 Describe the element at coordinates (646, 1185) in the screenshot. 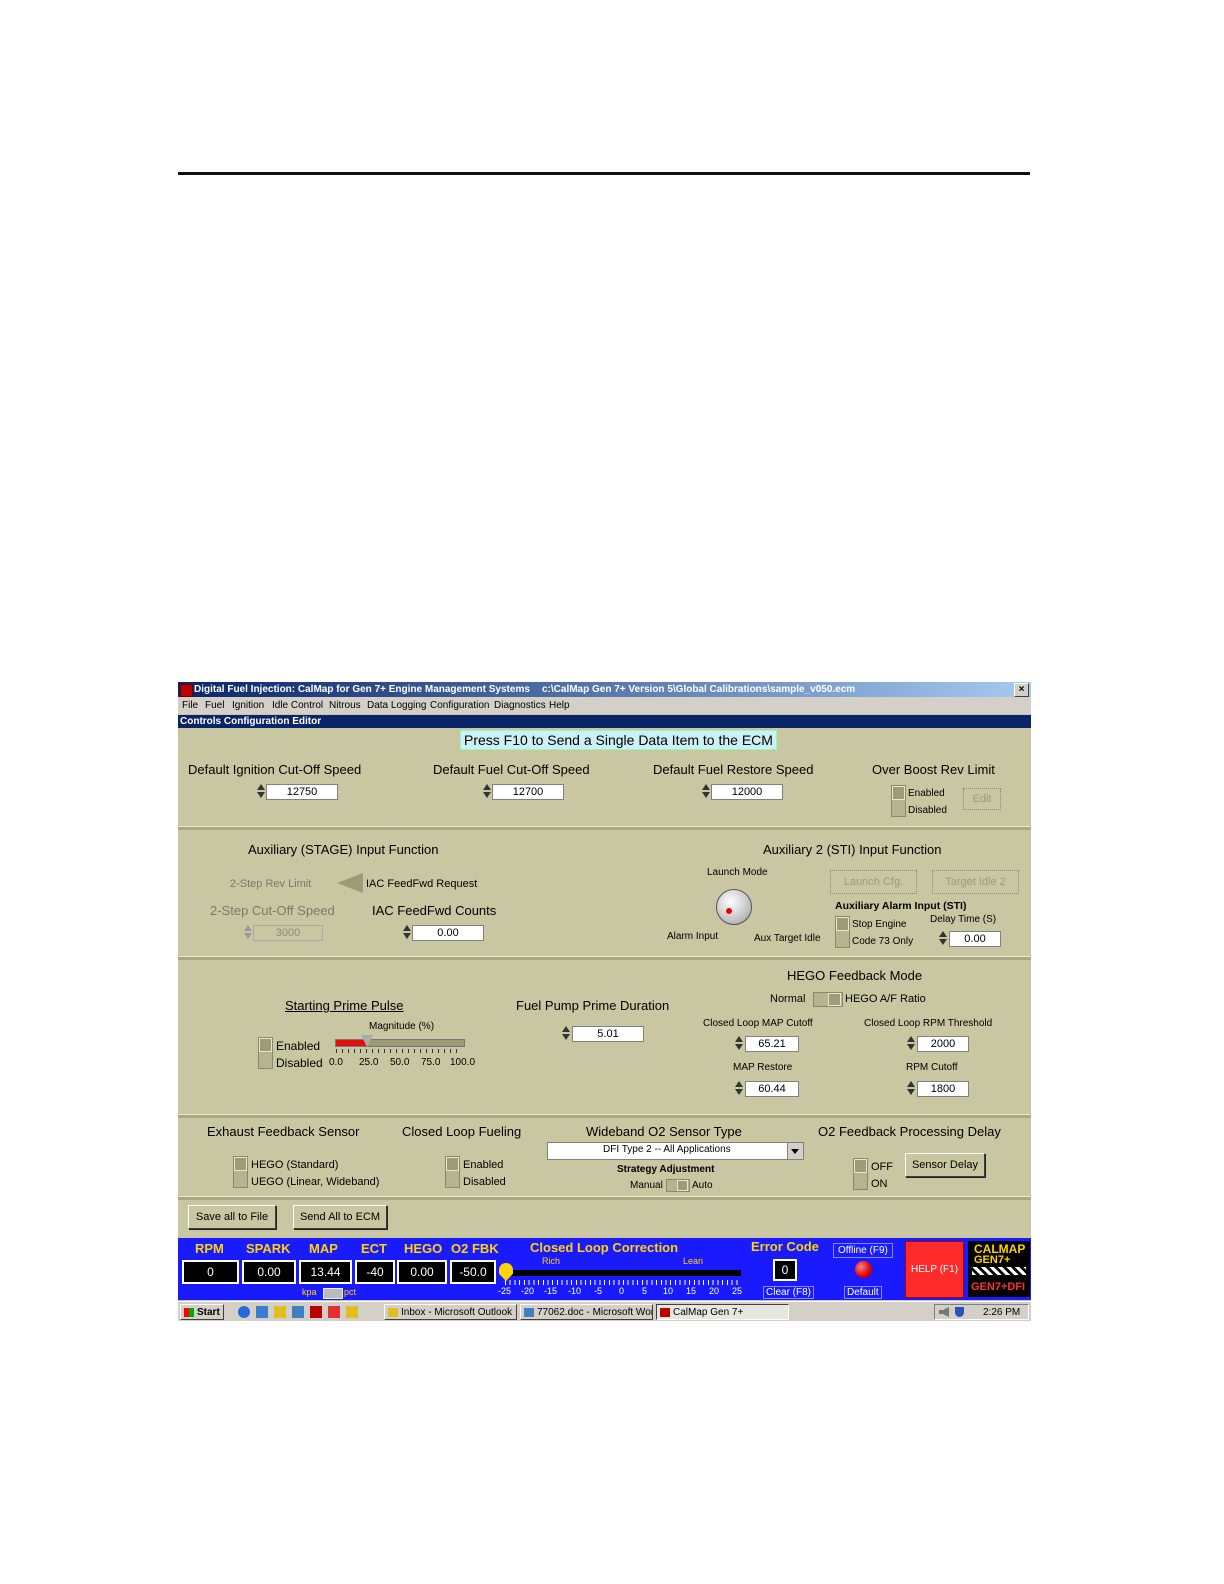

I see `strategy-manual-label: Manual` at that location.